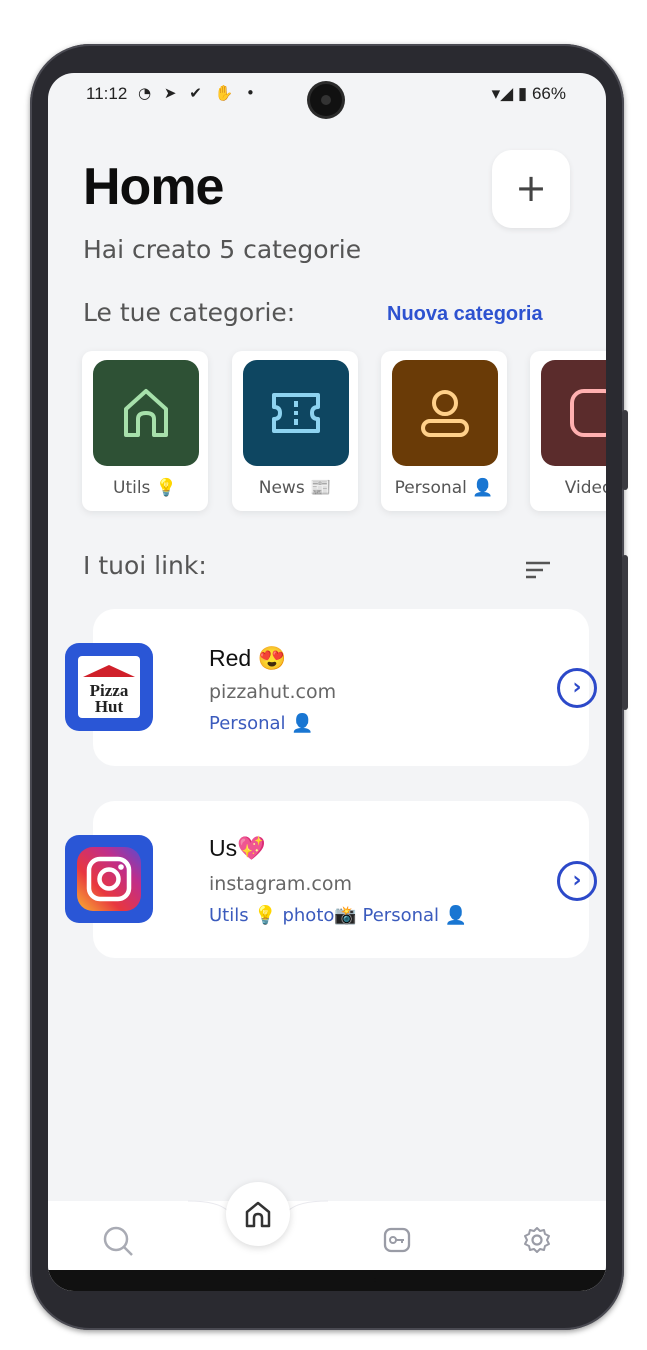  I want to click on add-button: +, so click(531, 189).